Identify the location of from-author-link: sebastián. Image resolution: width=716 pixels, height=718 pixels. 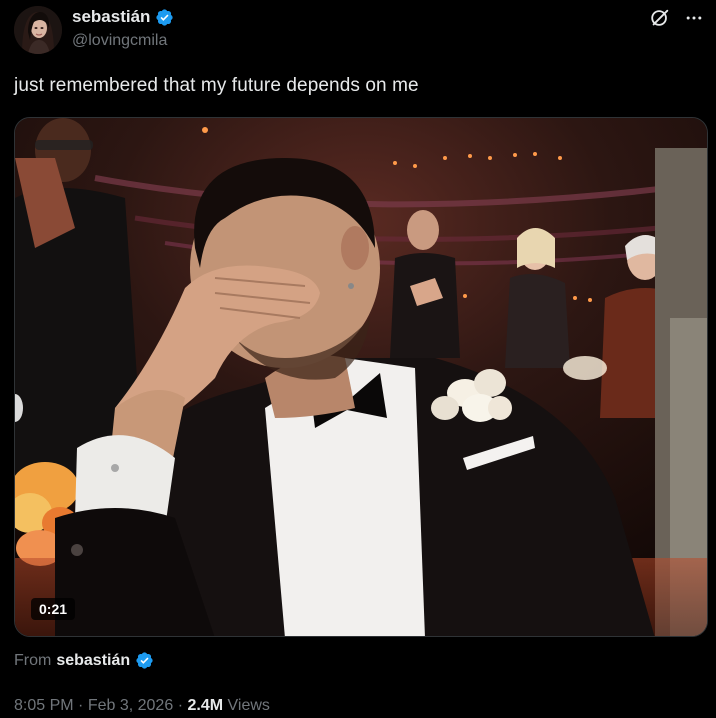
(93, 661).